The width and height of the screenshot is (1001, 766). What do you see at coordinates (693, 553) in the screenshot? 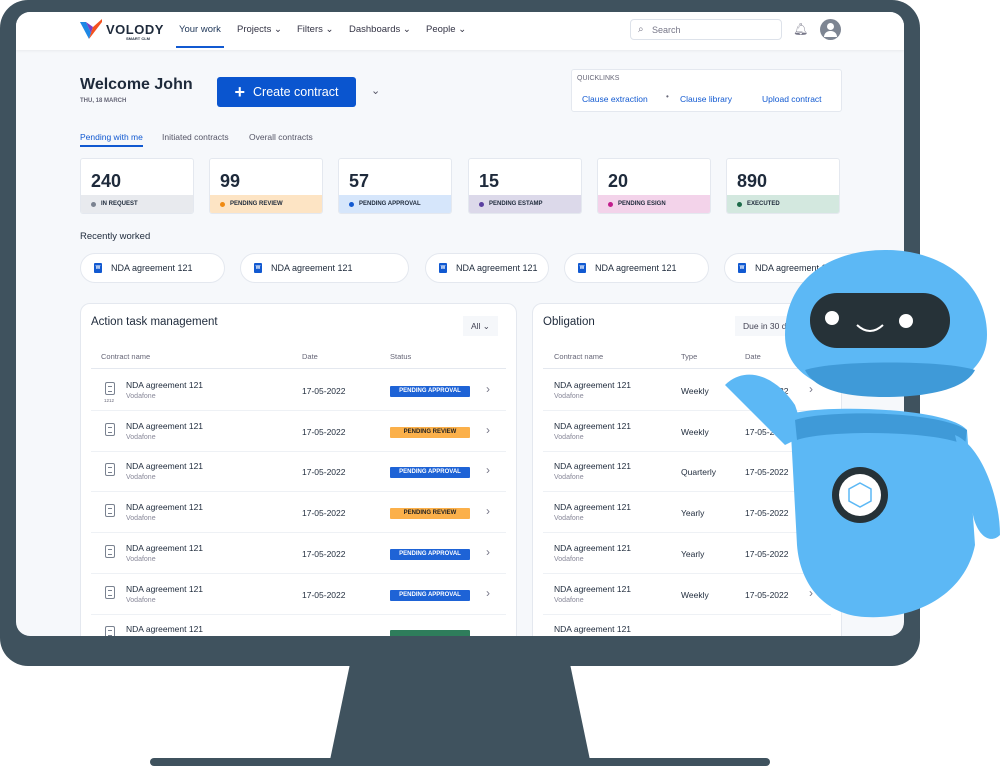
I see `obligation-type: Yearly` at bounding box center [693, 553].